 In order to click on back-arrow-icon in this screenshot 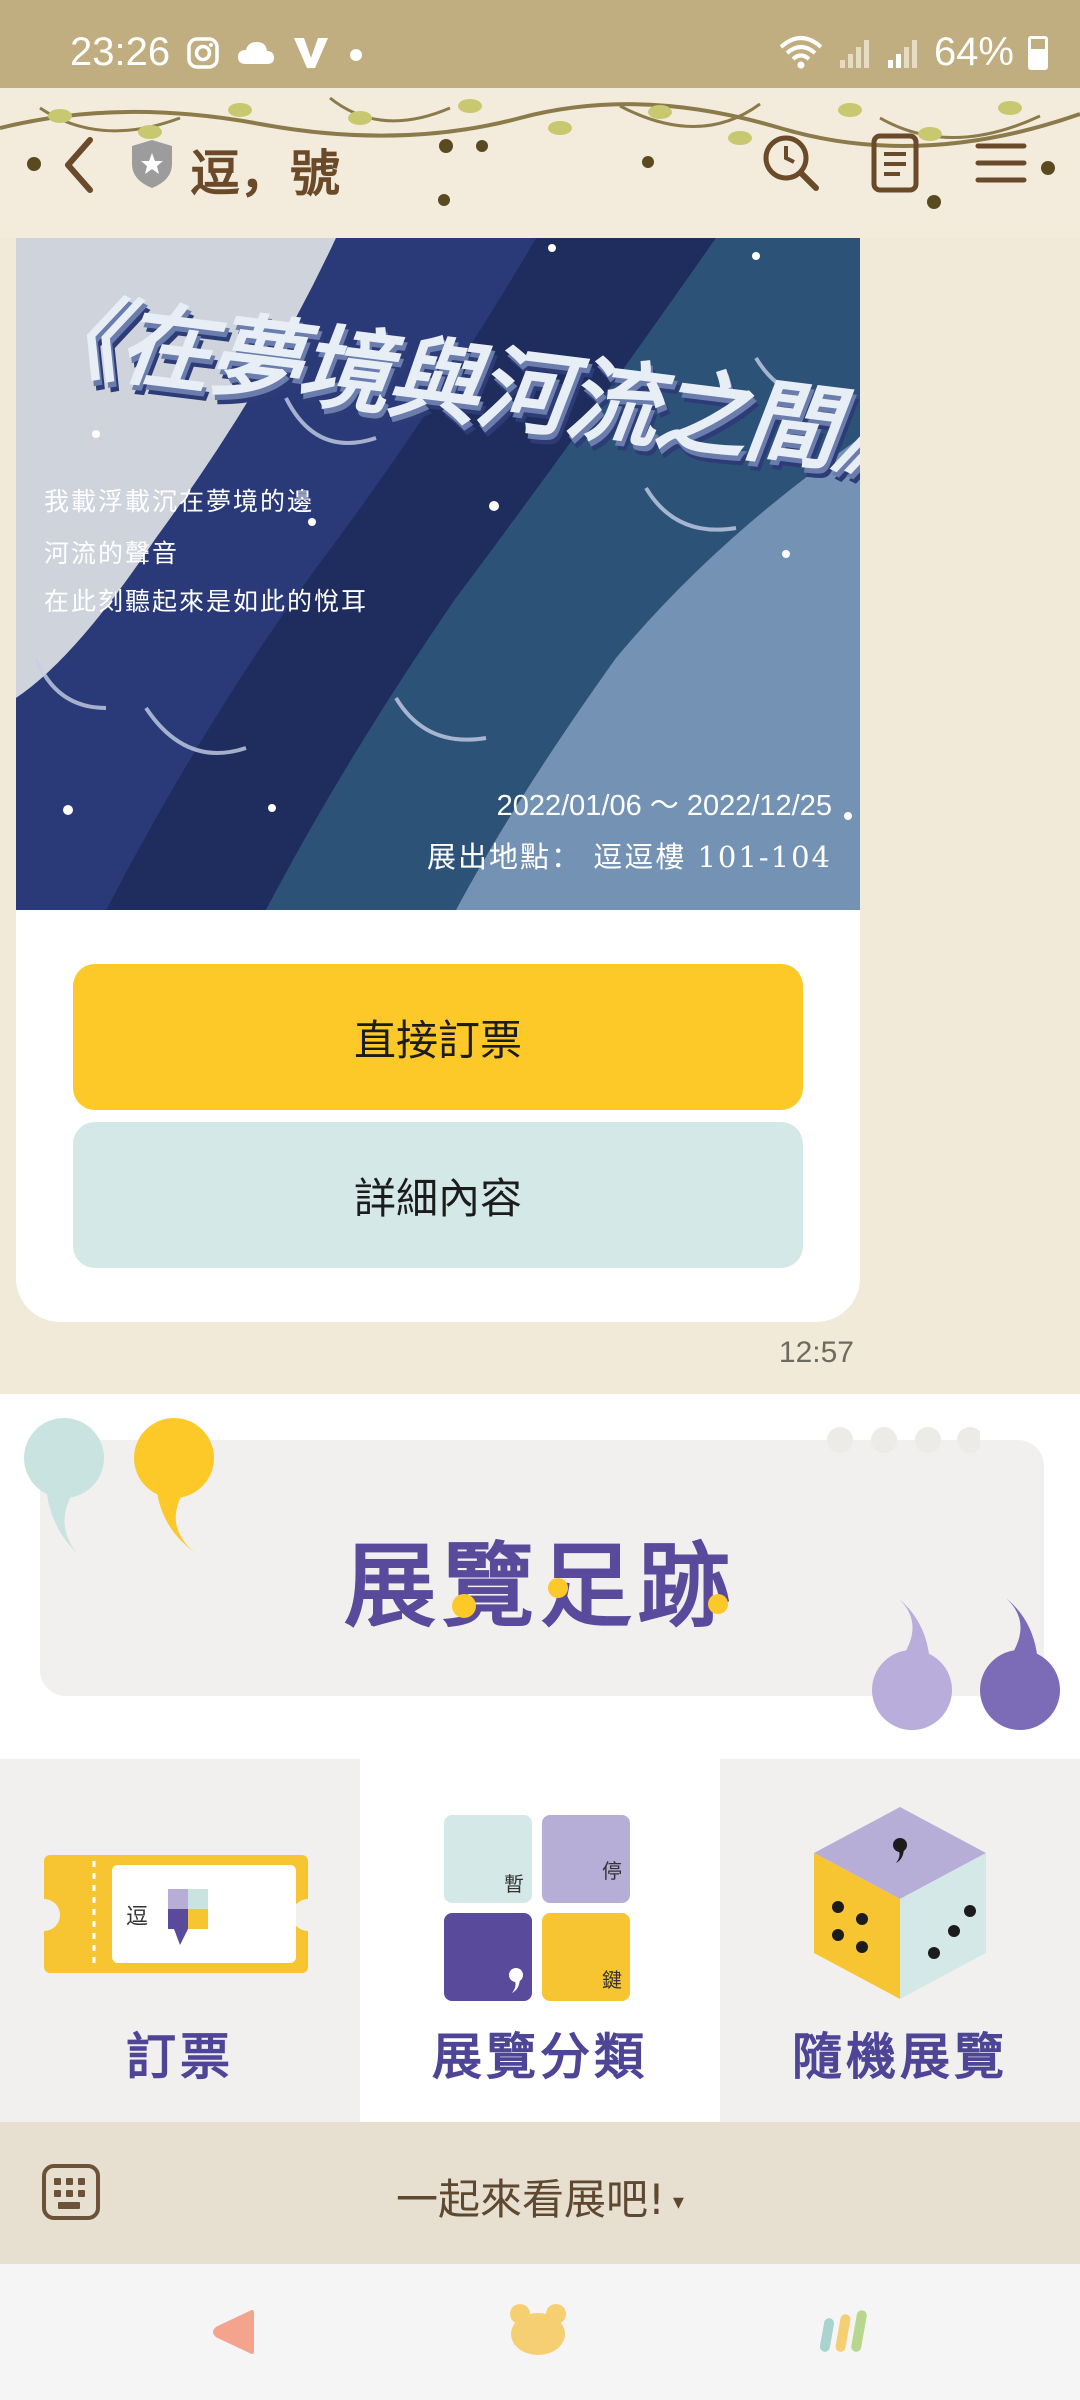, I will do `click(80, 165)`.